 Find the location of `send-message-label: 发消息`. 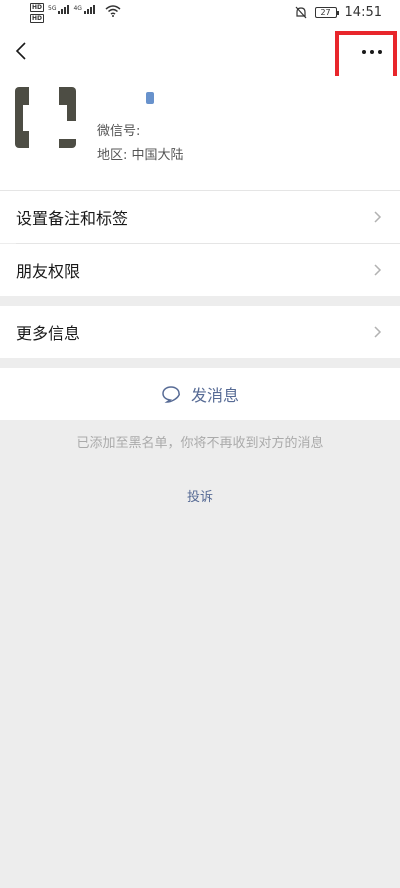

send-message-label: 发消息 is located at coordinates (214, 395).